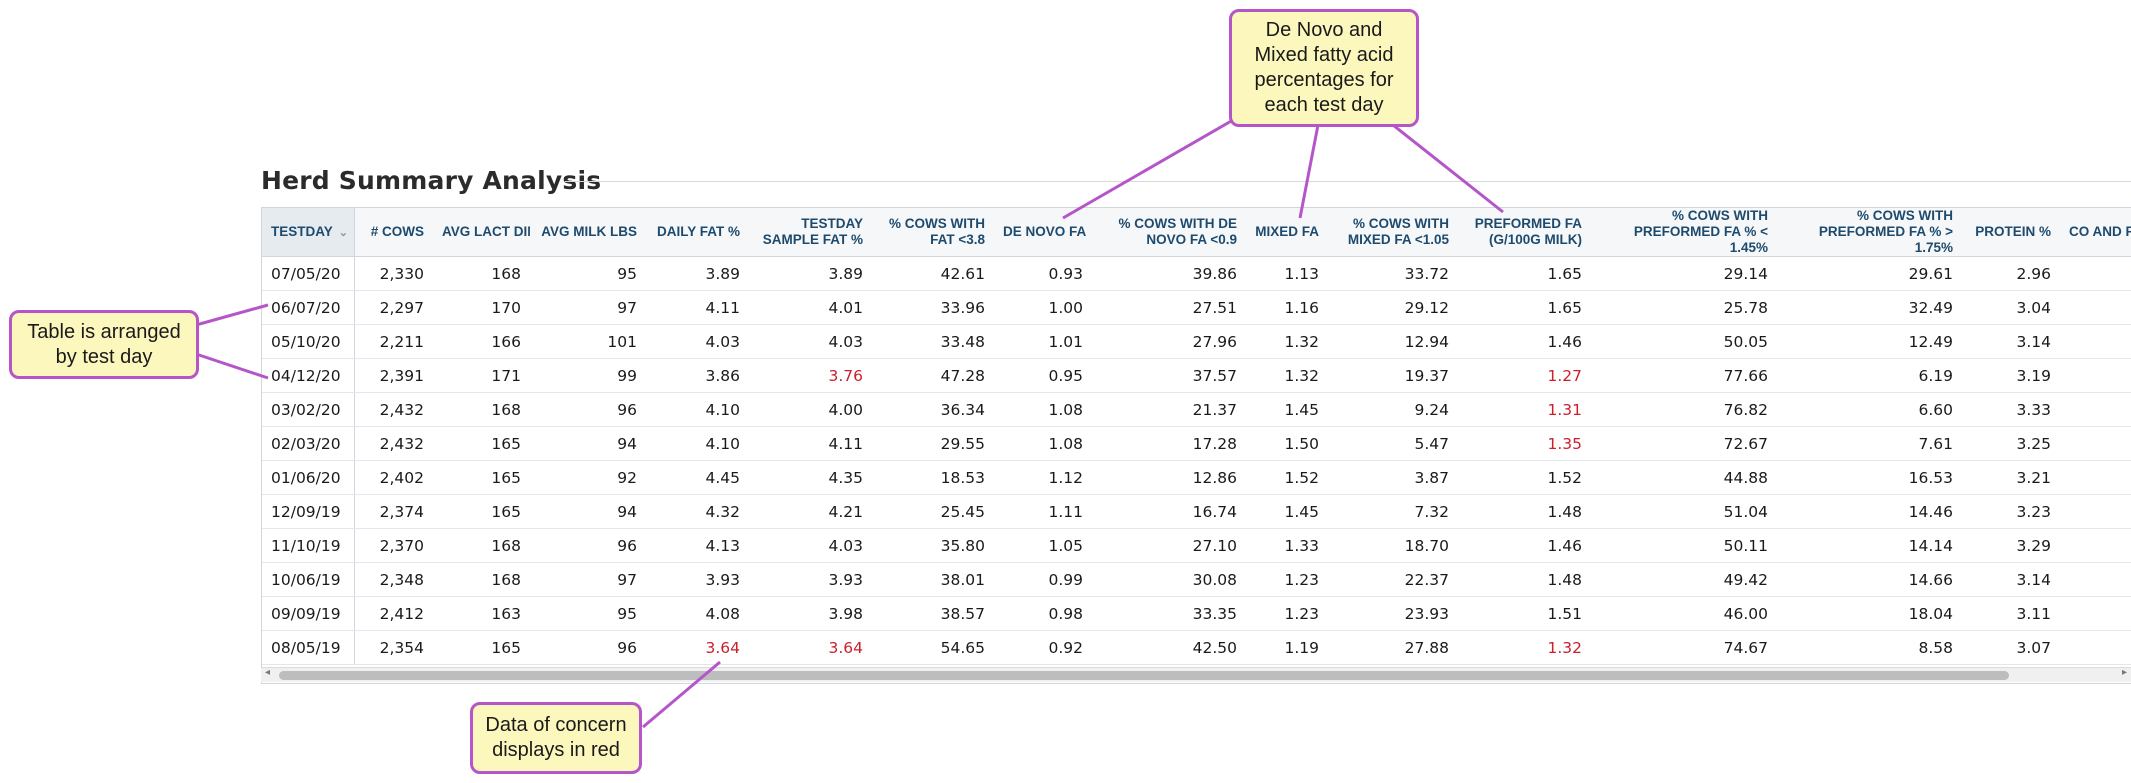  What do you see at coordinates (1524, 307) in the screenshot?
I see `table-cell: 1.65` at bounding box center [1524, 307].